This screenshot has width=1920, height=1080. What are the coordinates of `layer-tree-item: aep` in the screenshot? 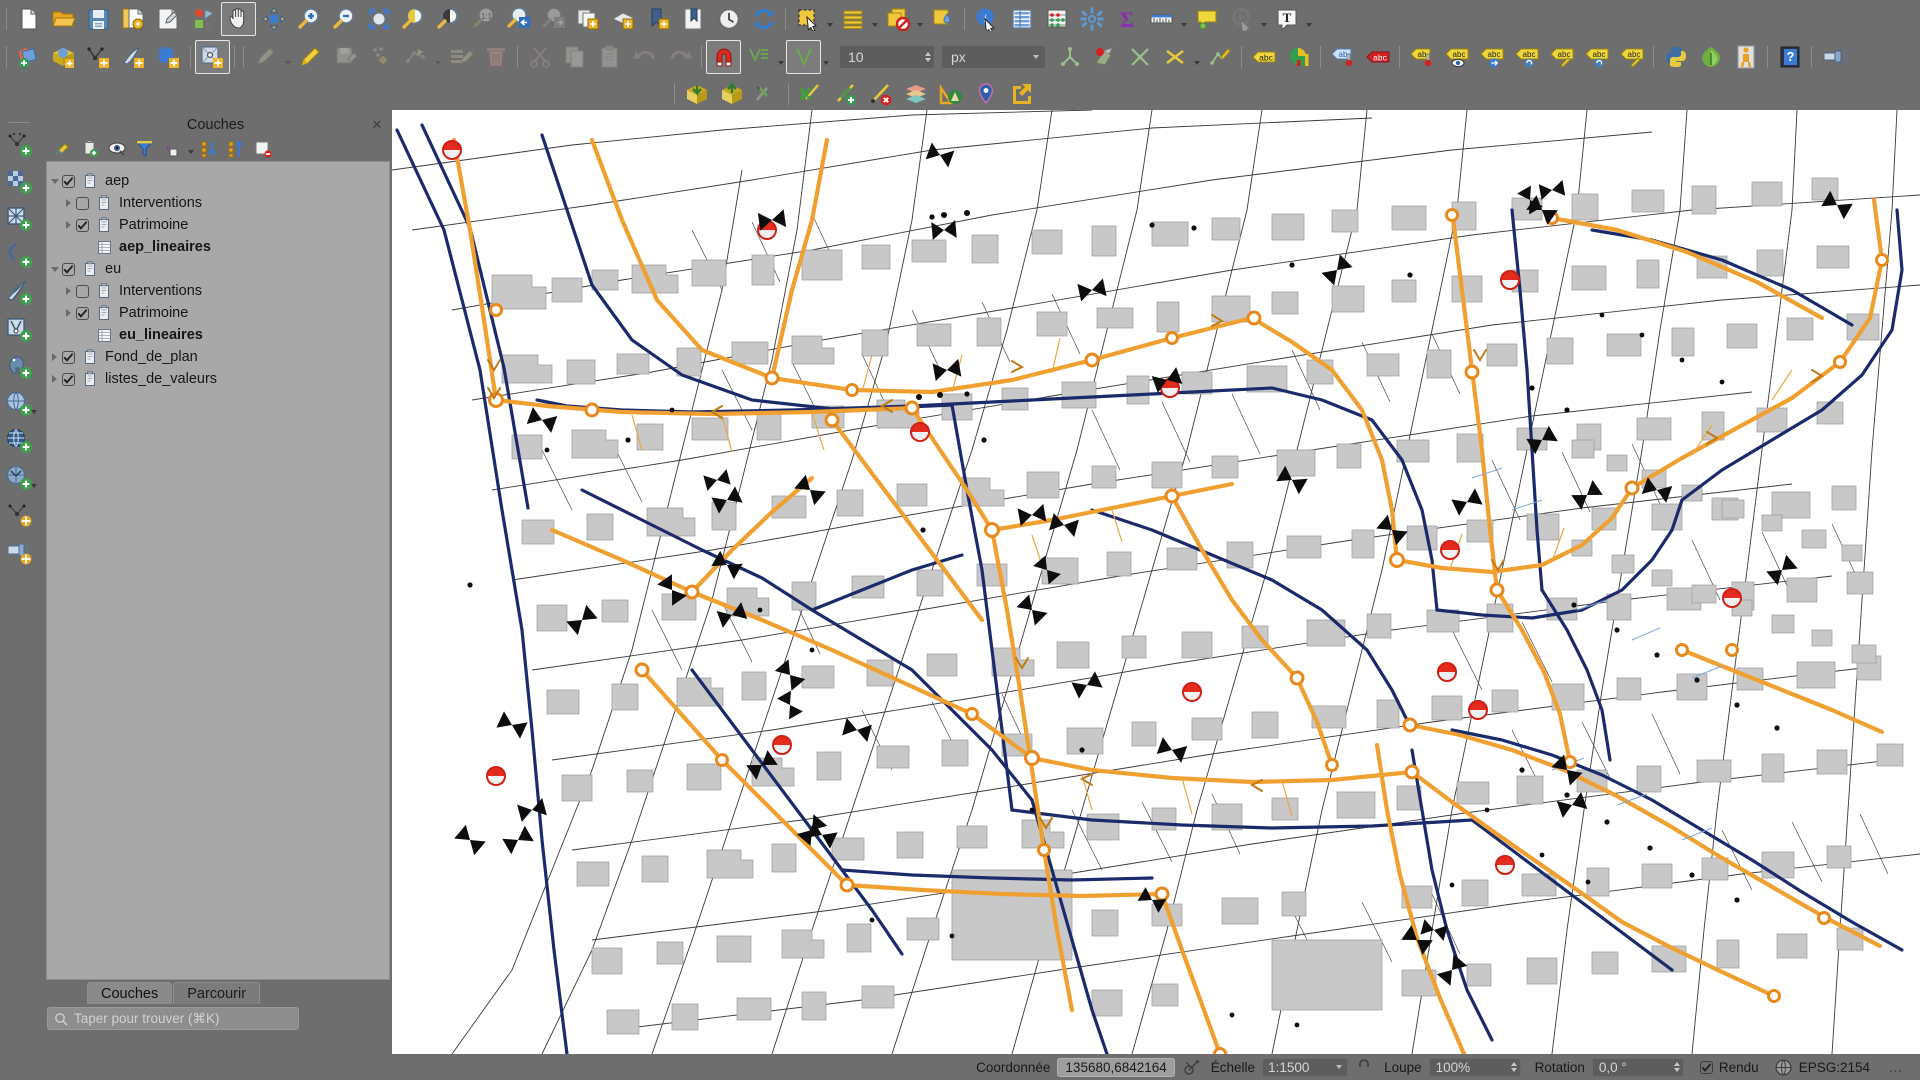 It's located at (218, 181).